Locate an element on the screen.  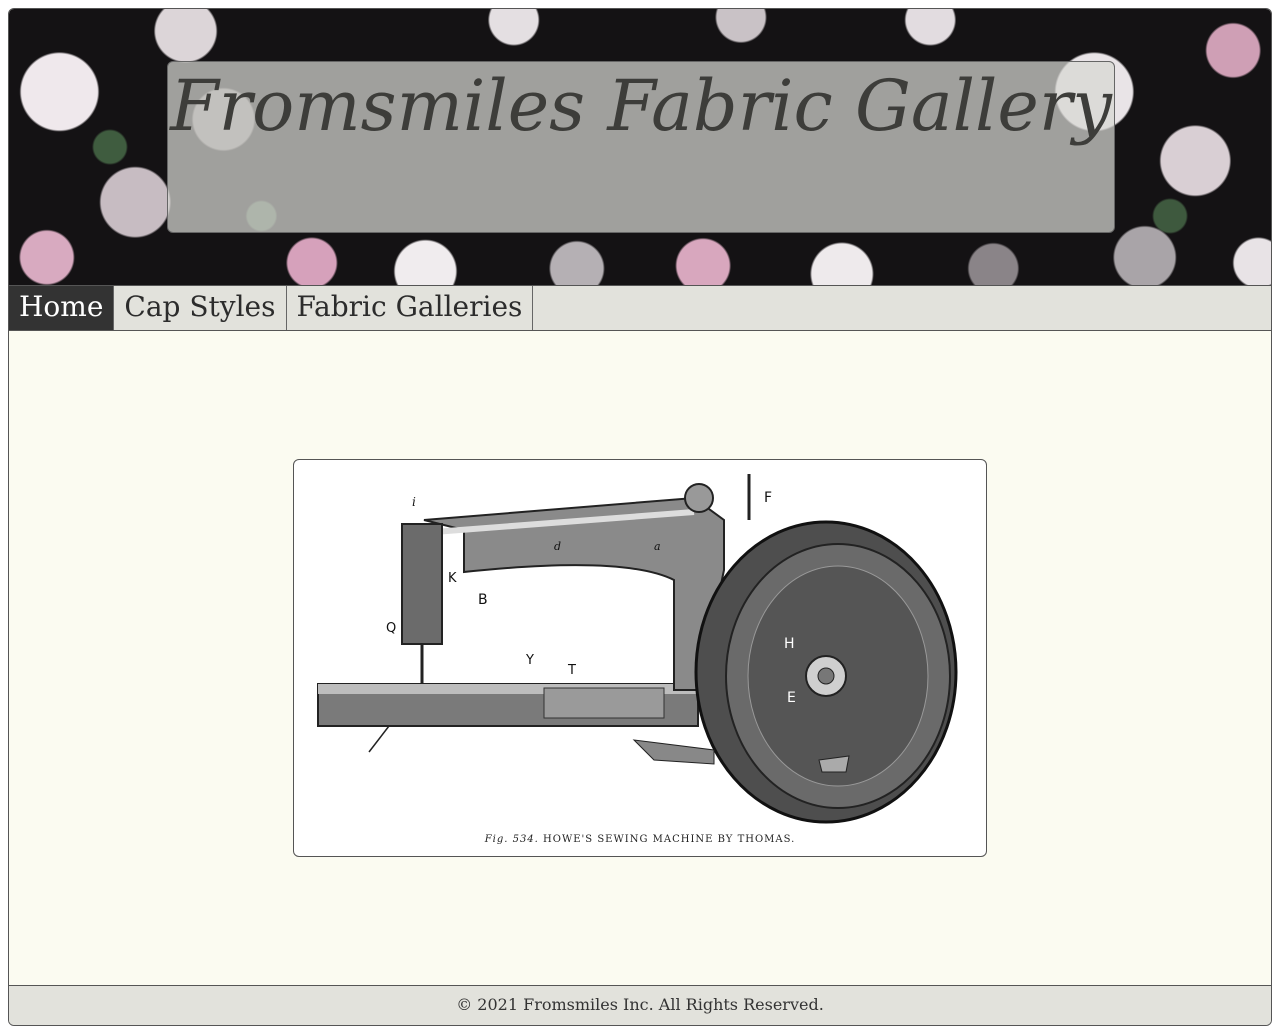
site-title: Fromsmiles Fabric Gallery is located at coordinates (641, 106).